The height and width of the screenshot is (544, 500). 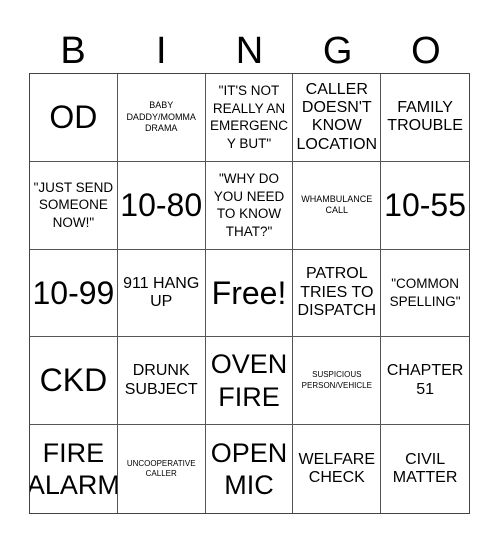 I want to click on header-letter-n: N, so click(x=249, y=51).